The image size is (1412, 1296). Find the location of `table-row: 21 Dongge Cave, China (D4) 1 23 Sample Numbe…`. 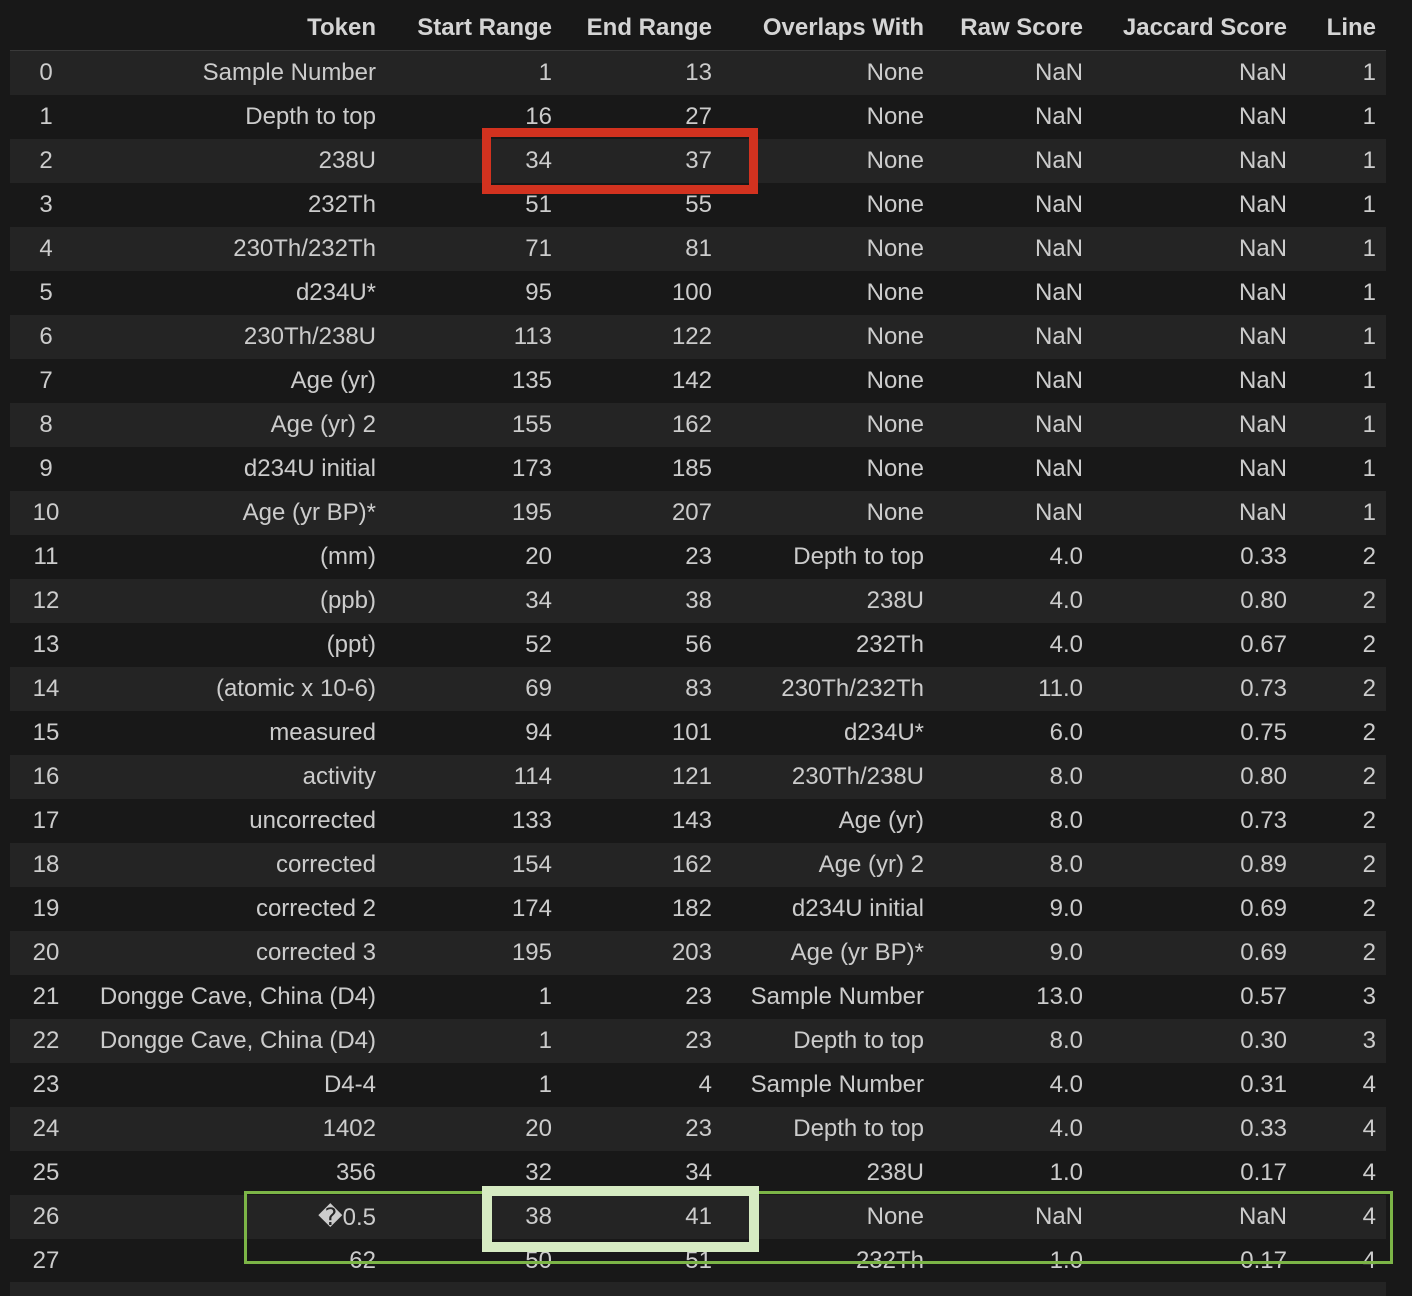

table-row: 21 Dongge Cave, China (D4) 1 23 Sample Numbe… is located at coordinates (698, 997).